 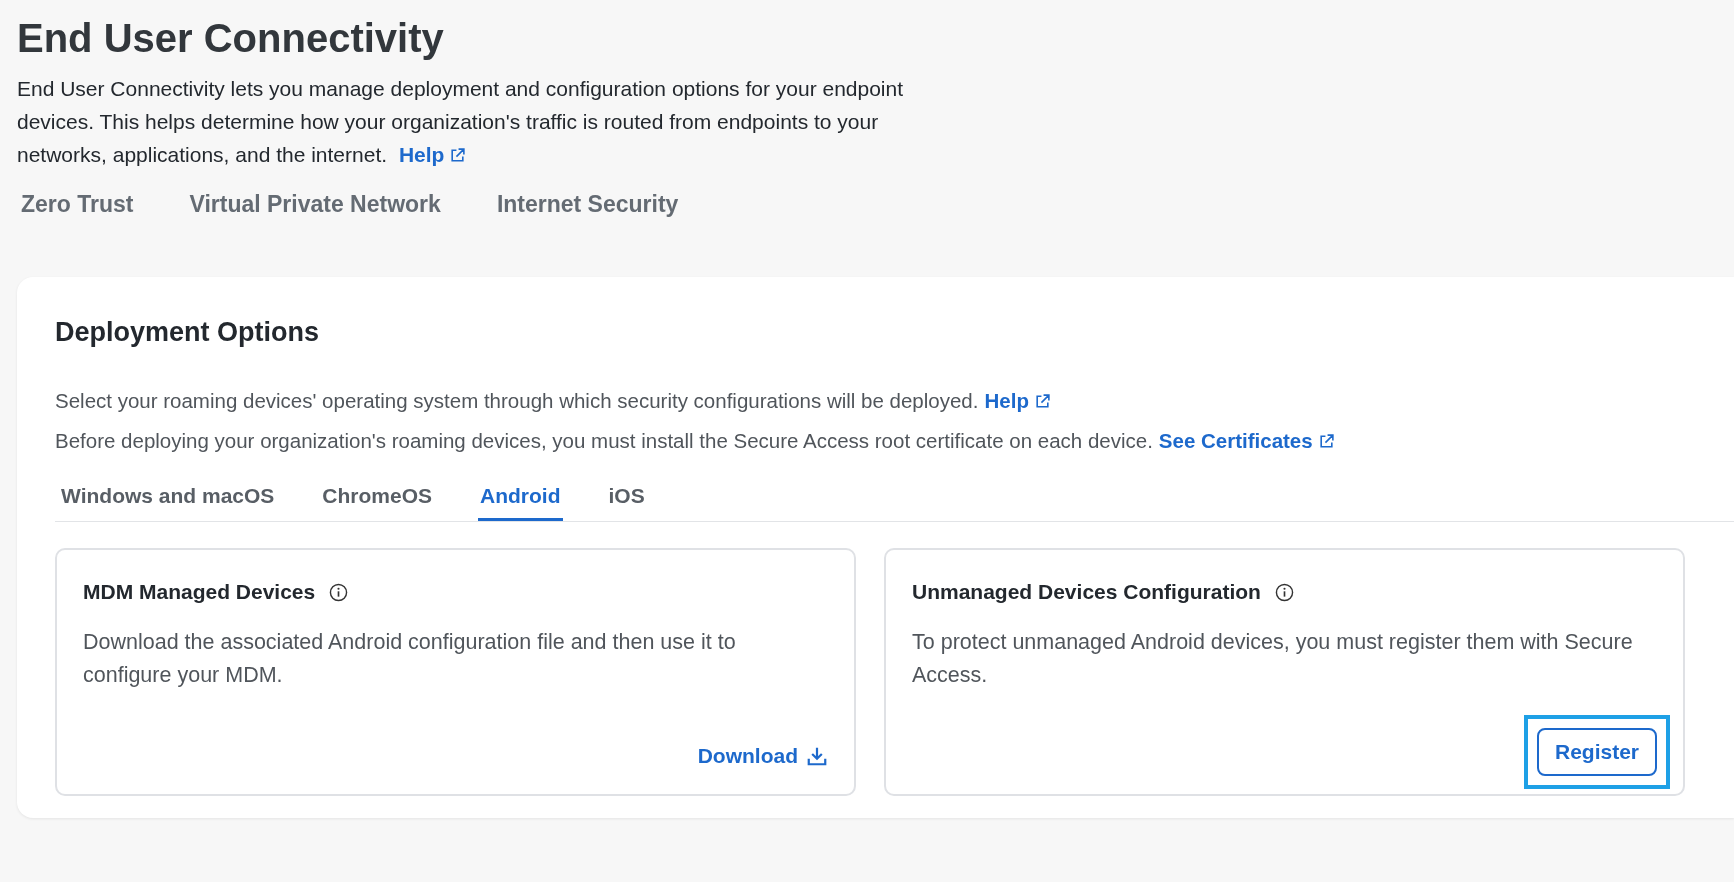 I want to click on section-tab: Zero Trust, so click(x=77, y=208).